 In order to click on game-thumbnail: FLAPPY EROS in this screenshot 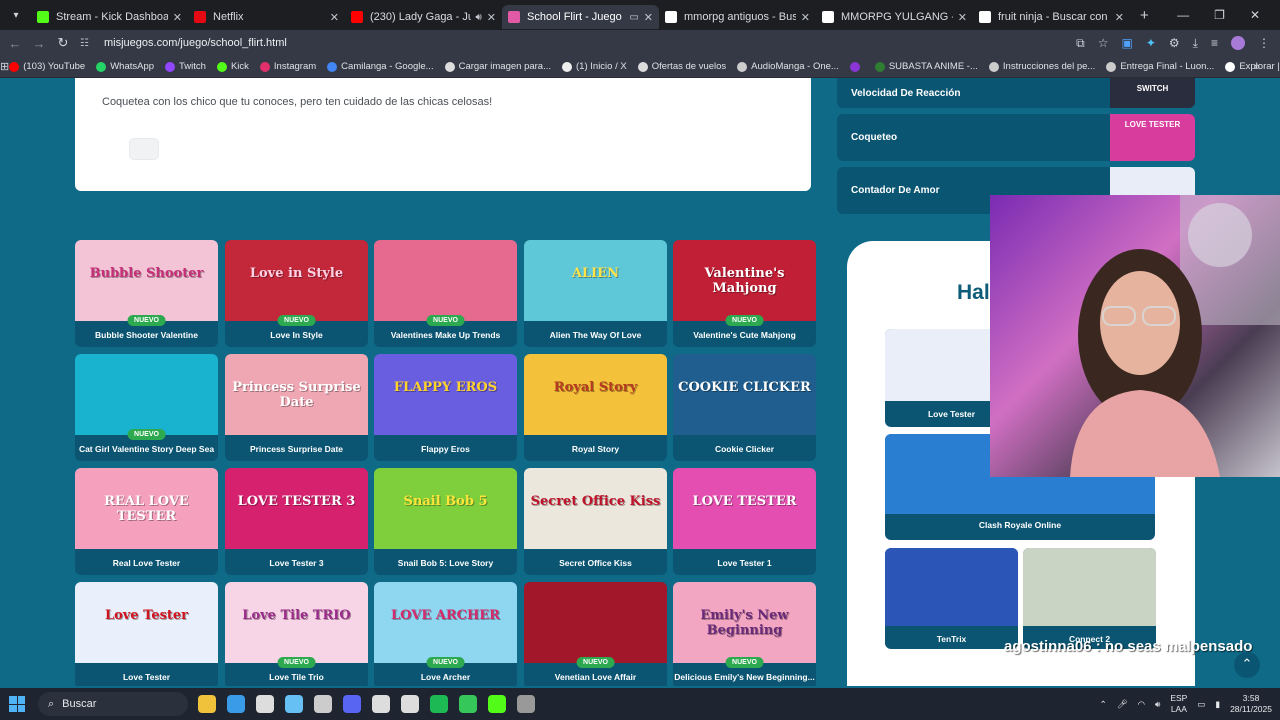, I will do `click(445, 394)`.